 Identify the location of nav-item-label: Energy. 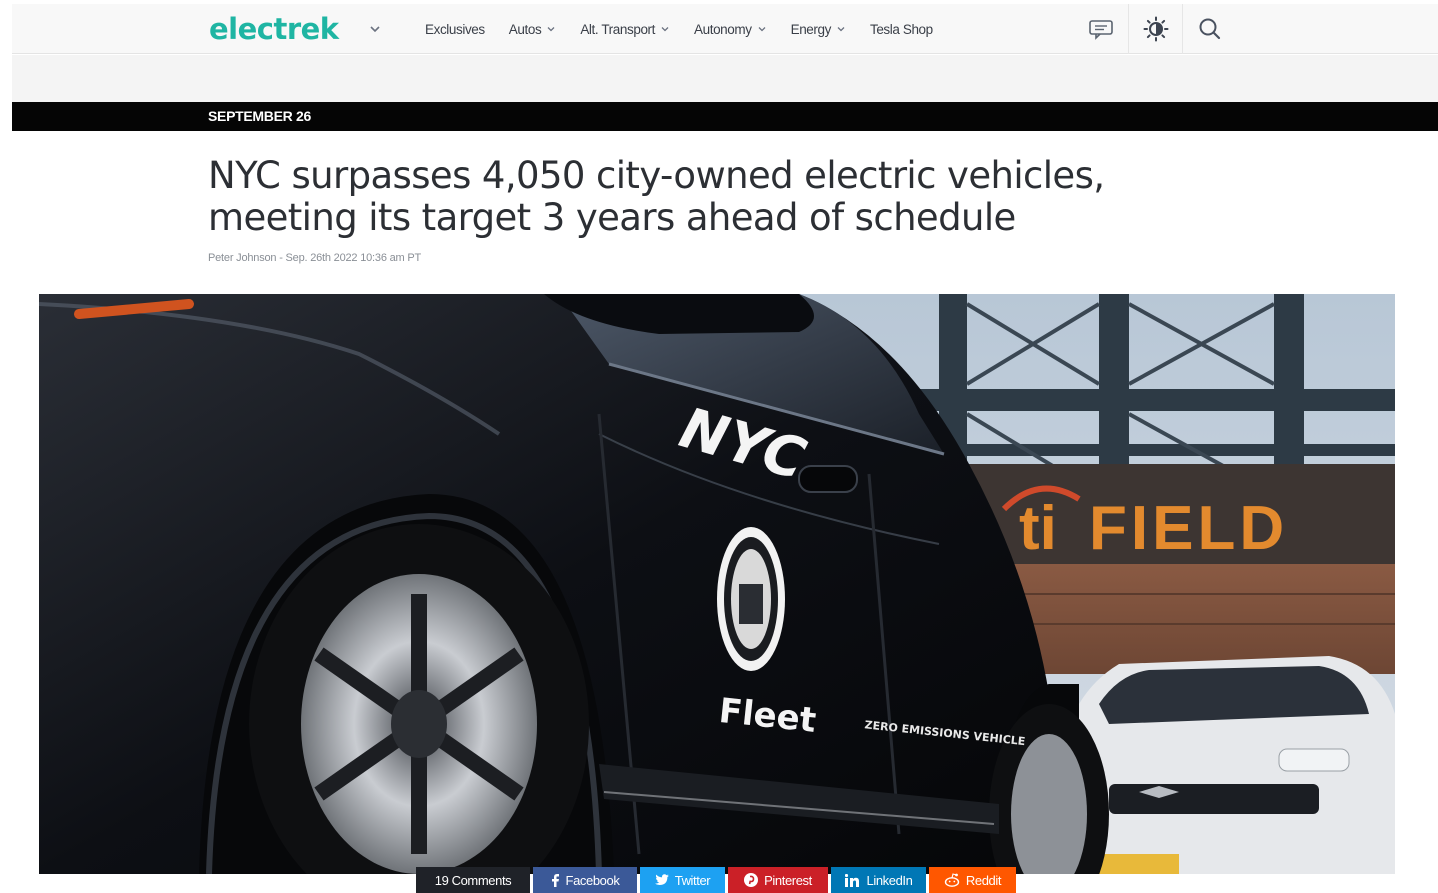
(811, 29).